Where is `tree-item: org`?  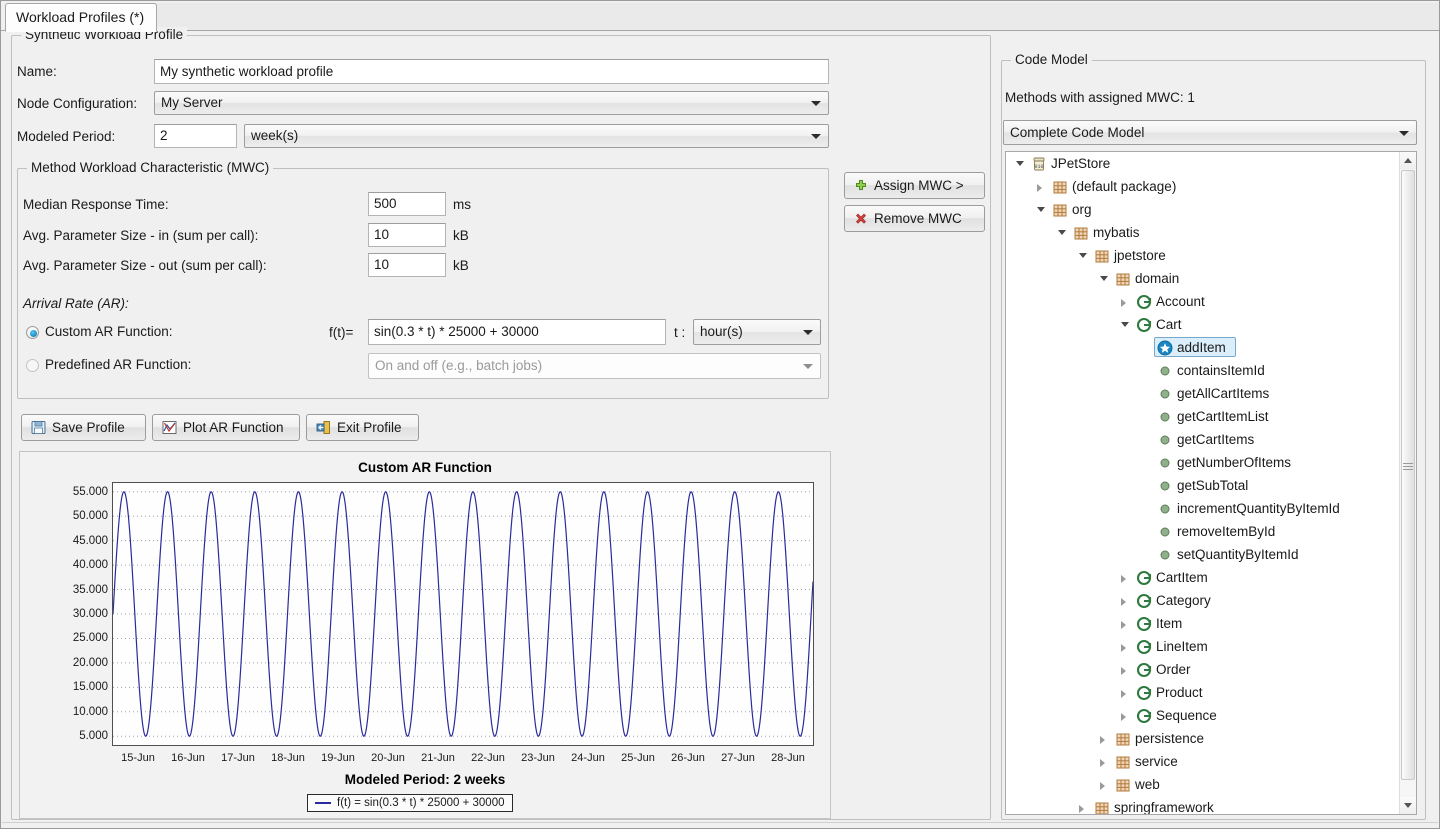
tree-item: org is located at coordinates (1202, 209).